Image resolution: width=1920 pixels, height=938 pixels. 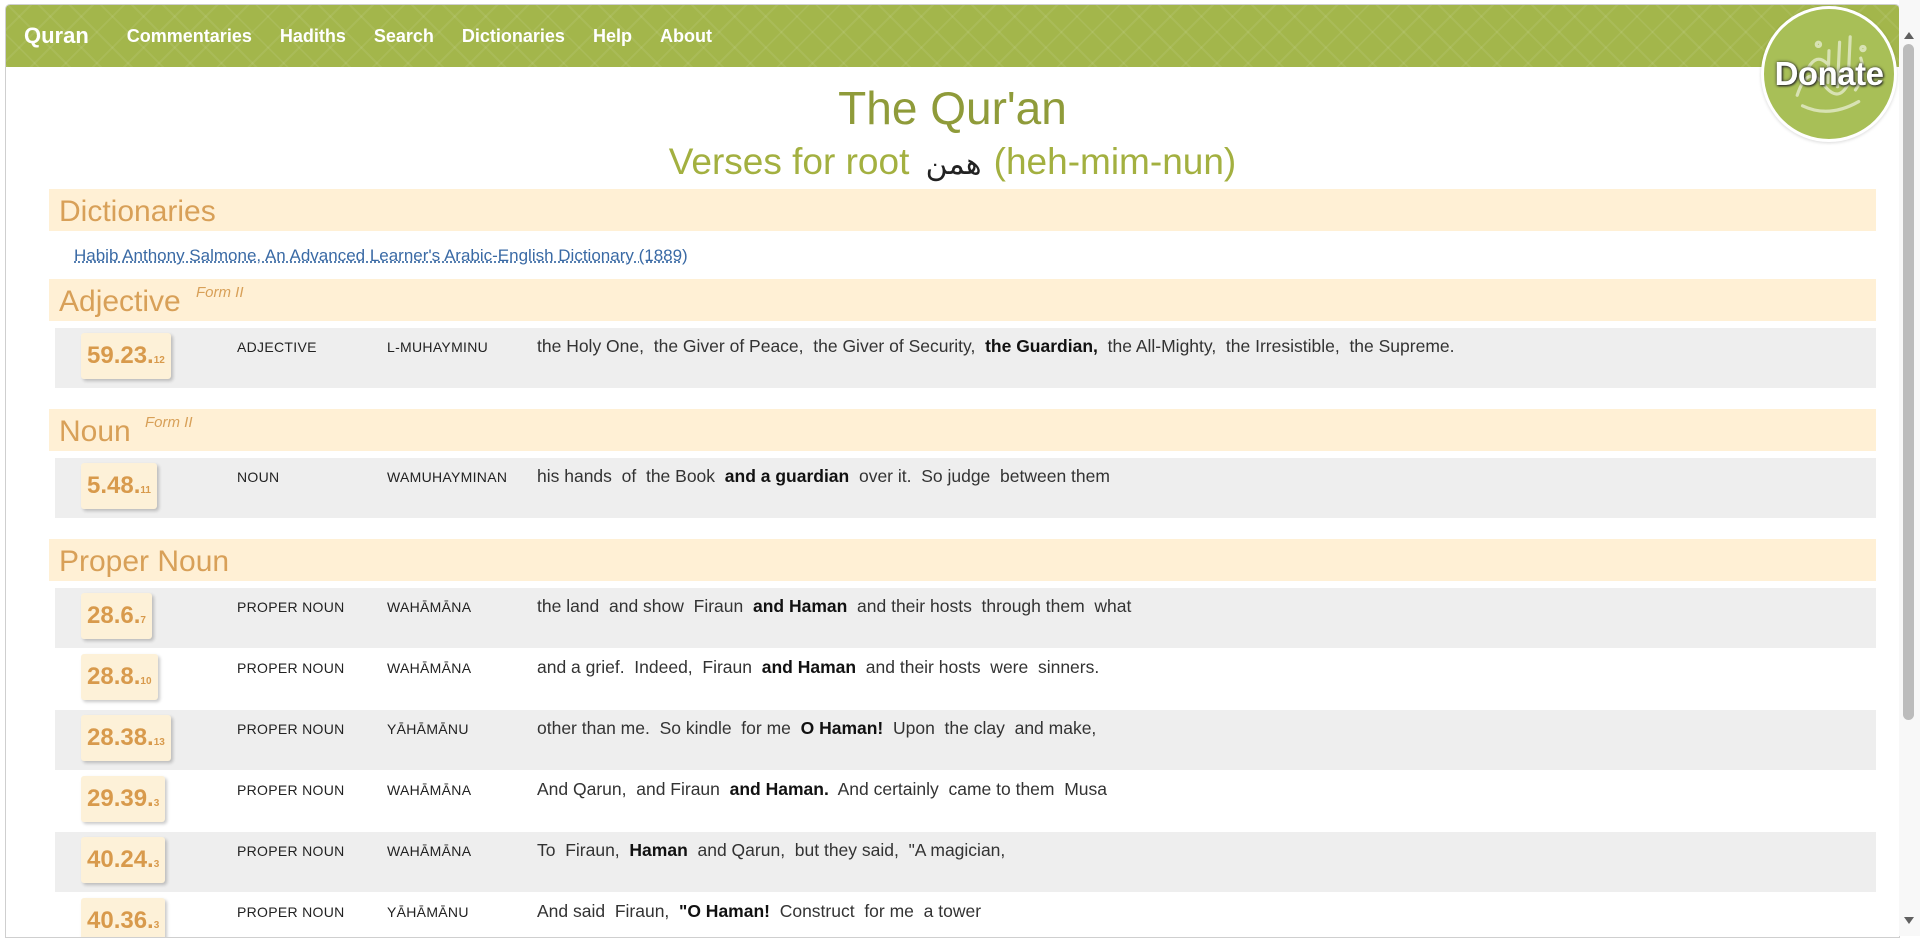 What do you see at coordinates (686, 36) in the screenshot?
I see `nav-about: About` at bounding box center [686, 36].